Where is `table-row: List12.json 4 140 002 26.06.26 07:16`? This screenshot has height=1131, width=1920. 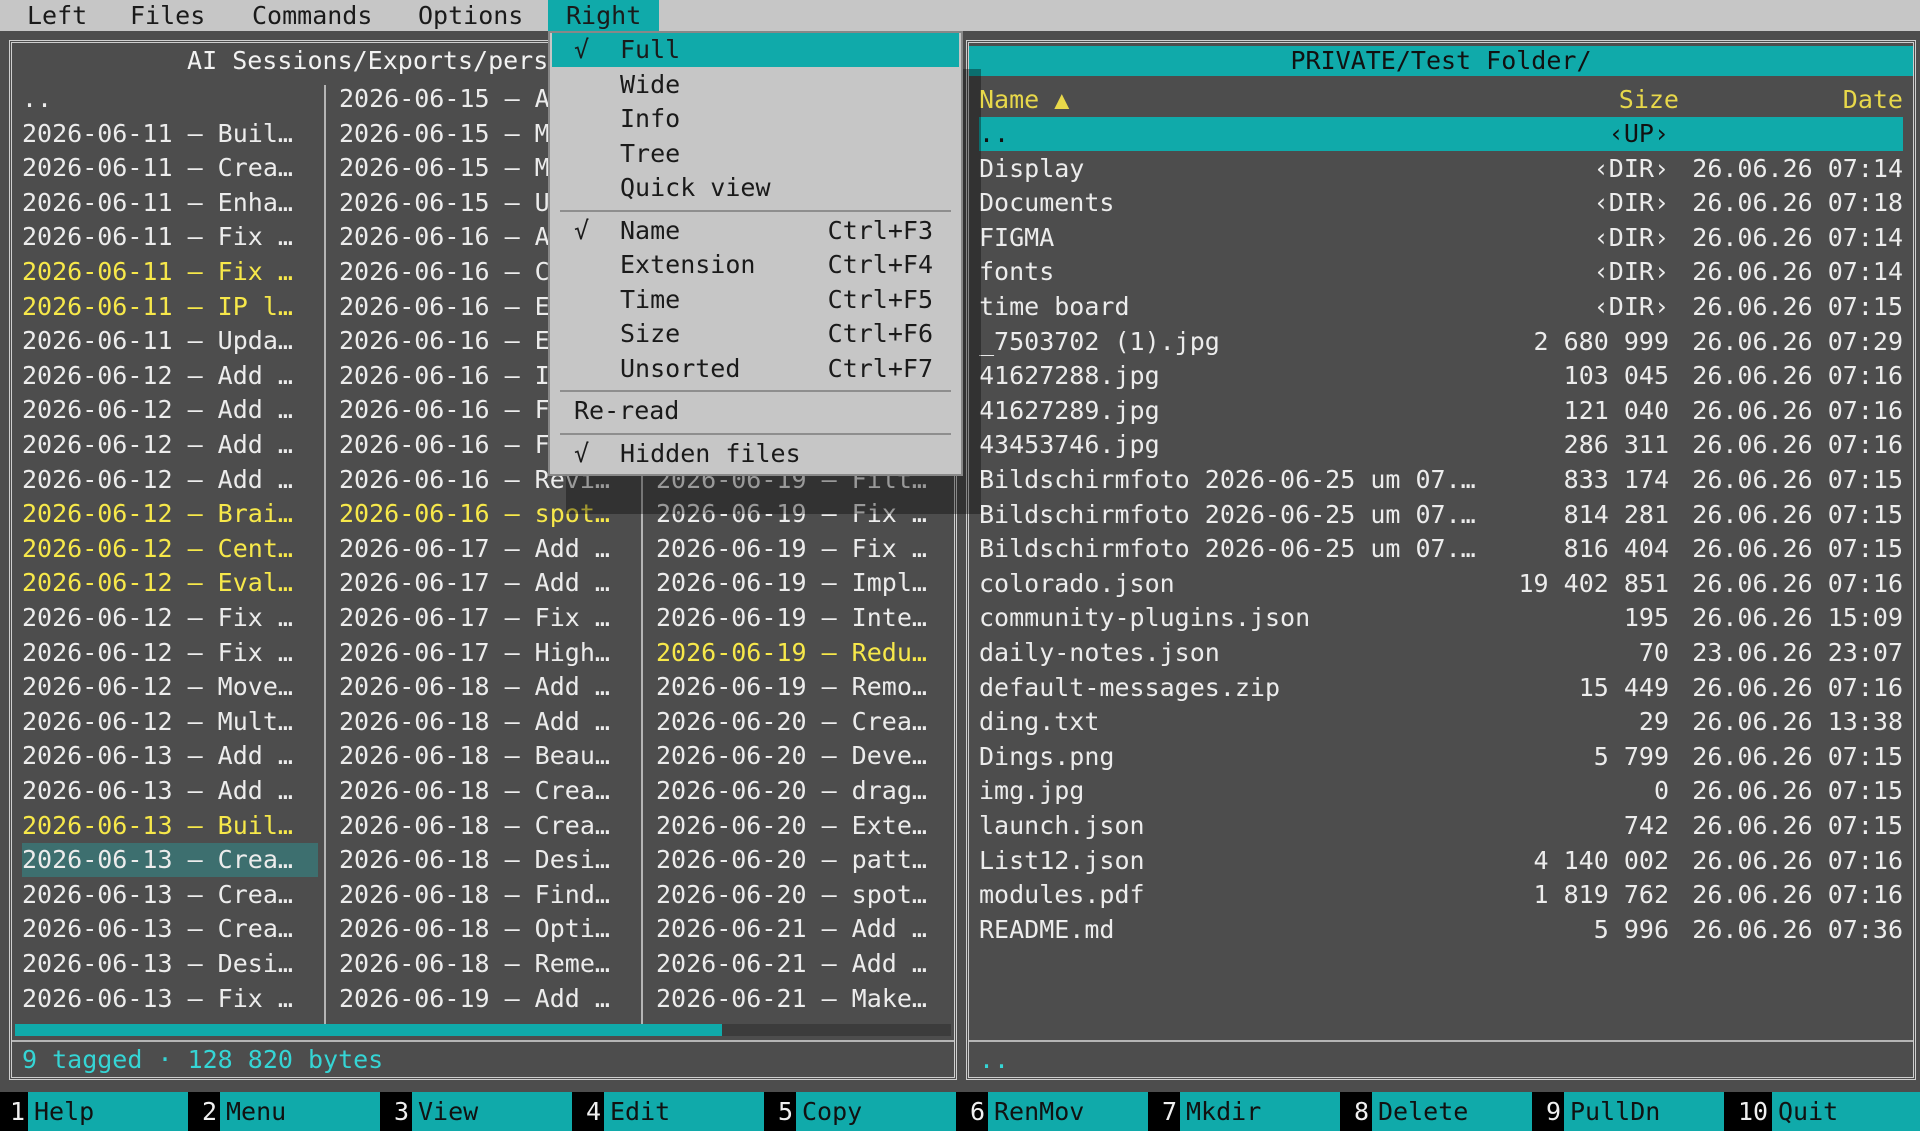
table-row: List12.json 4 140 002 26.06.26 07:16 is located at coordinates (1441, 861).